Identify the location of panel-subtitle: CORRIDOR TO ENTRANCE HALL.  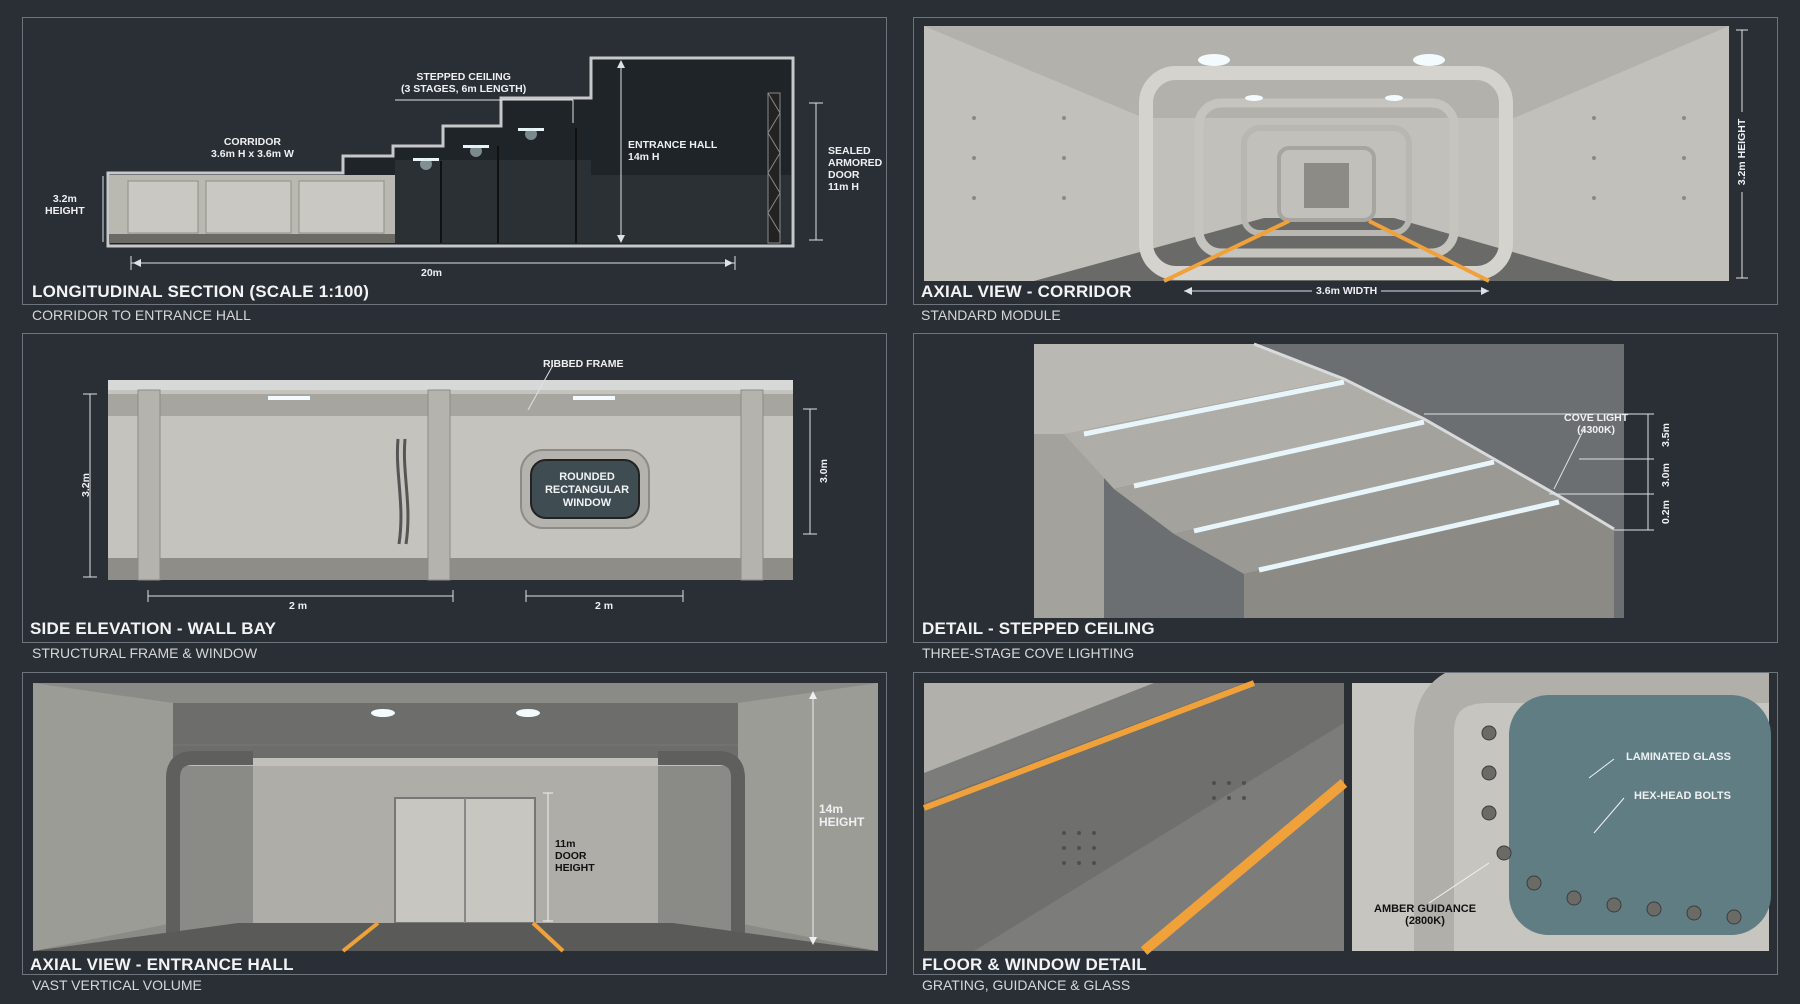
(141, 315).